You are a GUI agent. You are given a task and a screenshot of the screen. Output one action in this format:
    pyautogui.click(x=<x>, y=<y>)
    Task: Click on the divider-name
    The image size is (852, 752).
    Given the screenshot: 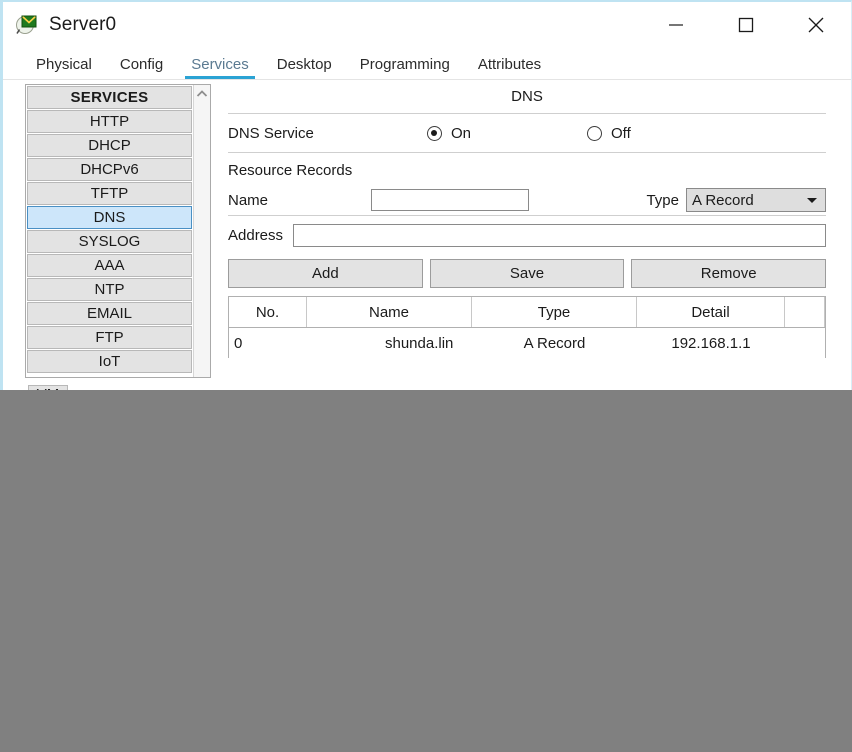 What is the action you would take?
    pyautogui.click(x=527, y=215)
    